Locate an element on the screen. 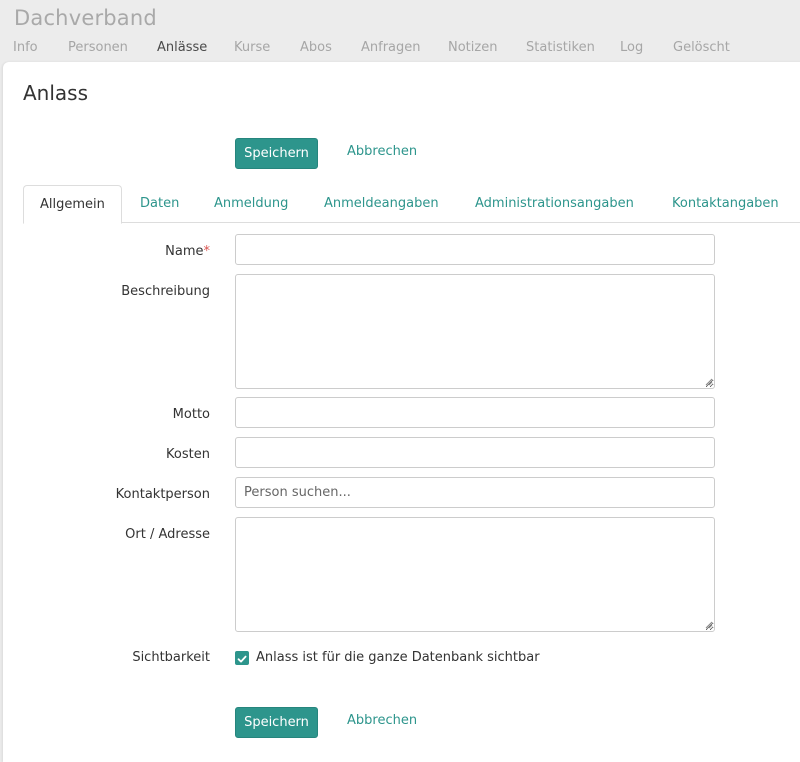  kontaktperson-label: Kontaktperson is located at coordinates (162, 494).